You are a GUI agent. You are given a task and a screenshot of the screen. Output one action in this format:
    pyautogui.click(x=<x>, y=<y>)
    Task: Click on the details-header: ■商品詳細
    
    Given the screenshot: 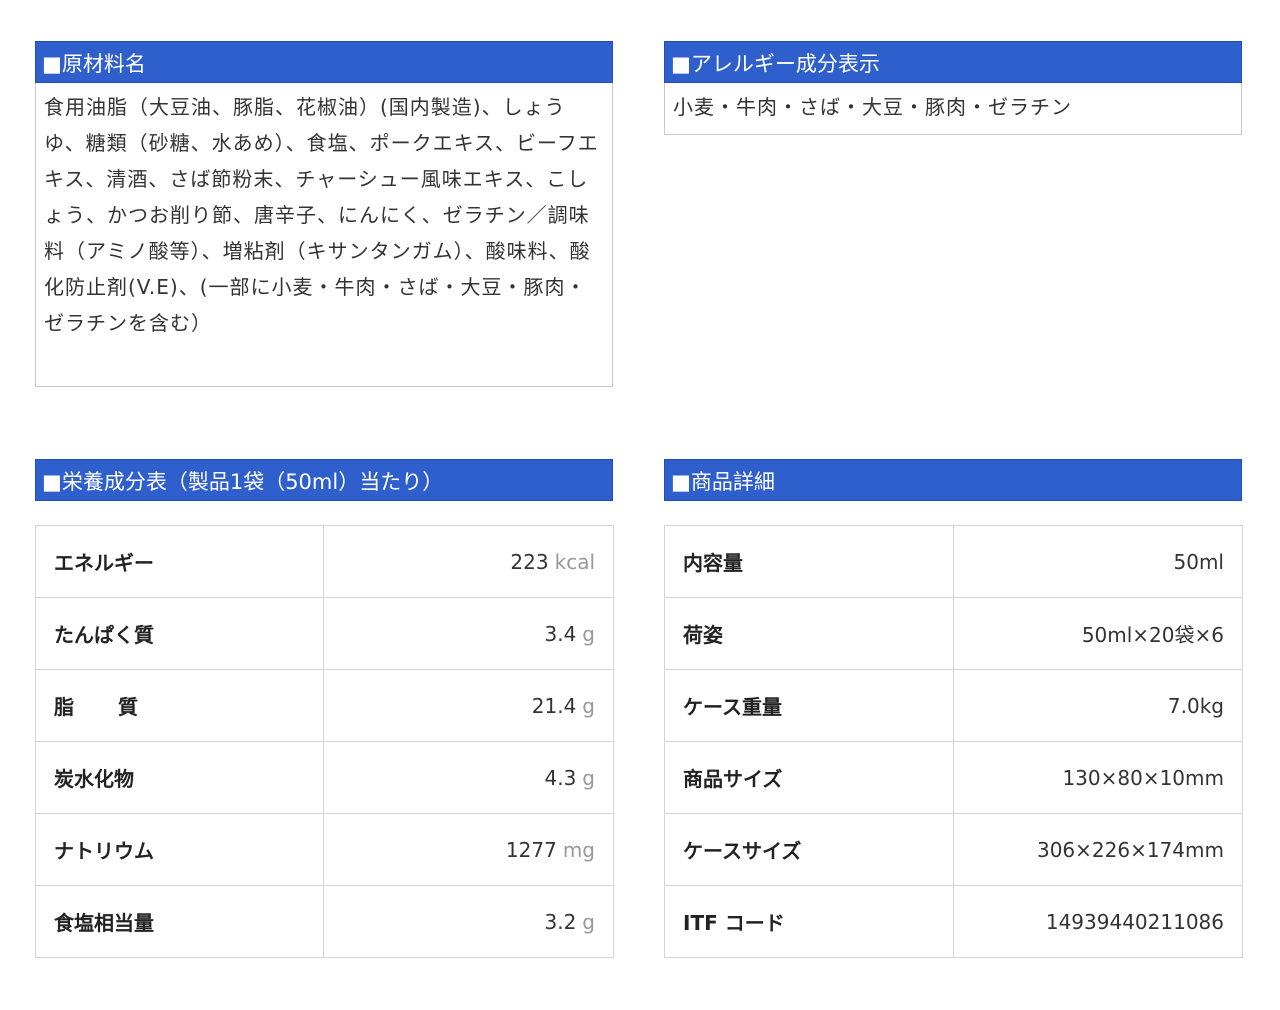 What is the action you would take?
    pyautogui.click(x=953, y=480)
    